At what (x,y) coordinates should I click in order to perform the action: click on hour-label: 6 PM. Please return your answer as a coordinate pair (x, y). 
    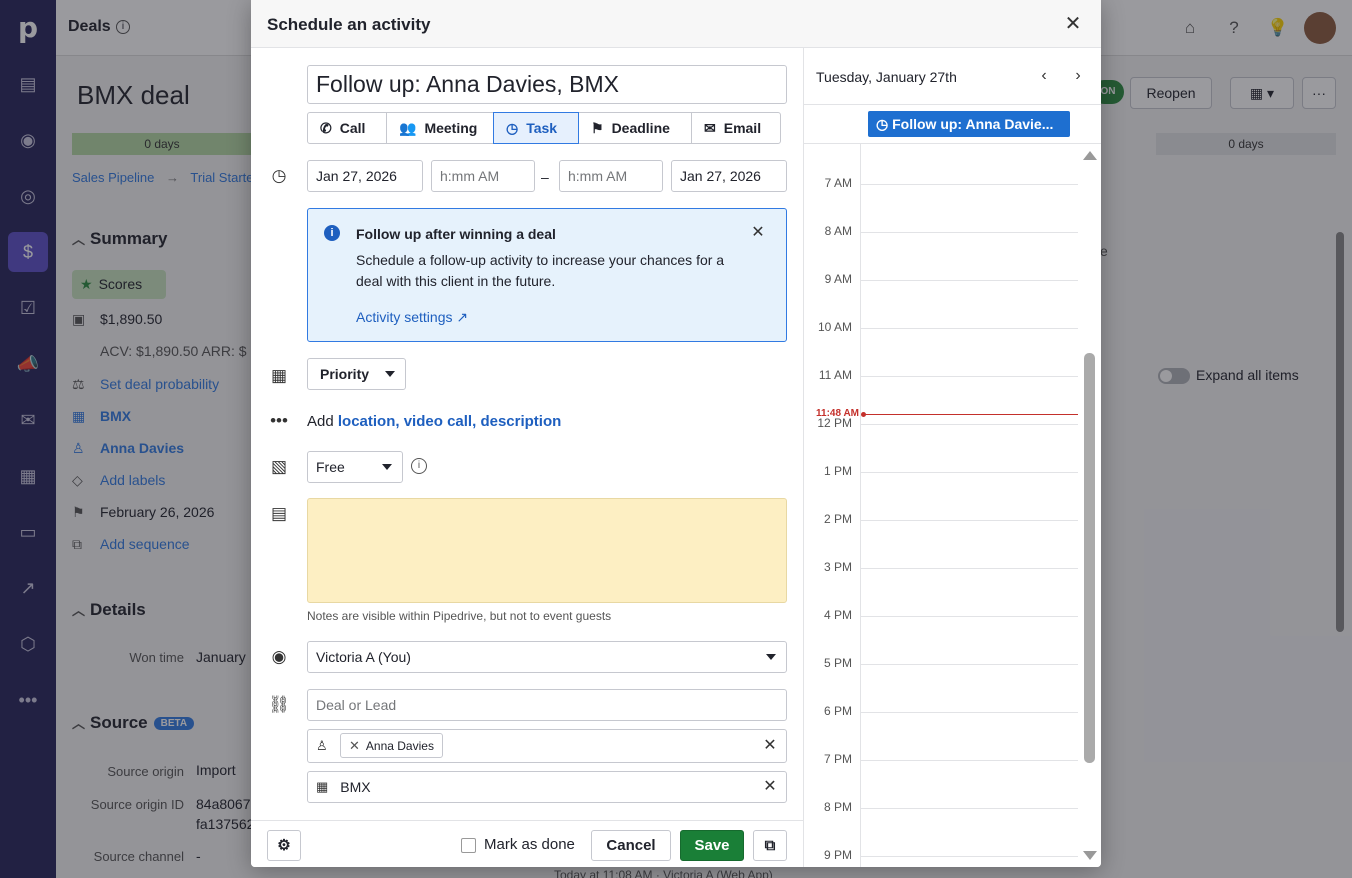
    Looking at the image, I should click on (837, 711).